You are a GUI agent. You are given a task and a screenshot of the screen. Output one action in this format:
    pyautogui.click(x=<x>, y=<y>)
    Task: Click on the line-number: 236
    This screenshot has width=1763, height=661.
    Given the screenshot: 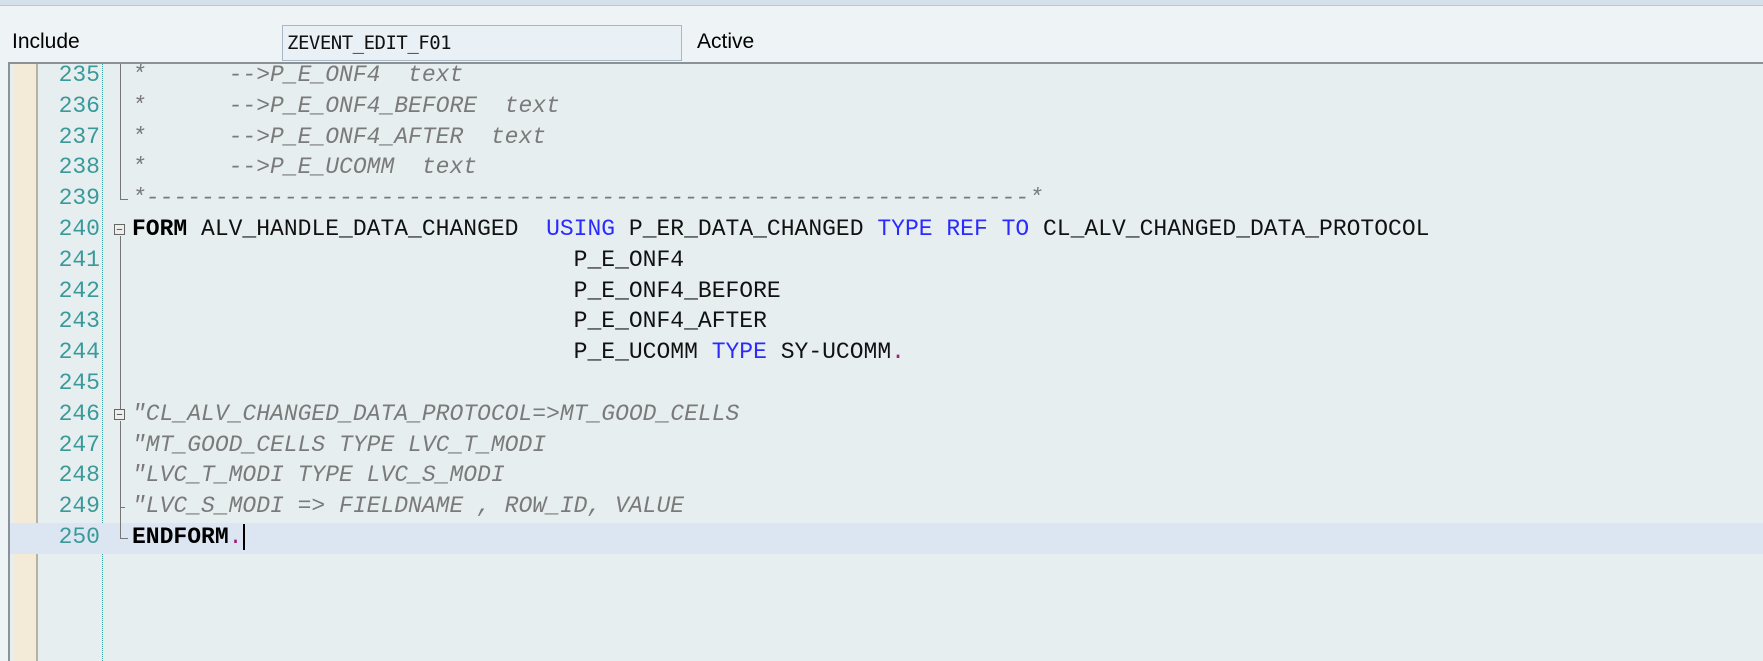 What is the action you would take?
    pyautogui.click(x=79, y=105)
    